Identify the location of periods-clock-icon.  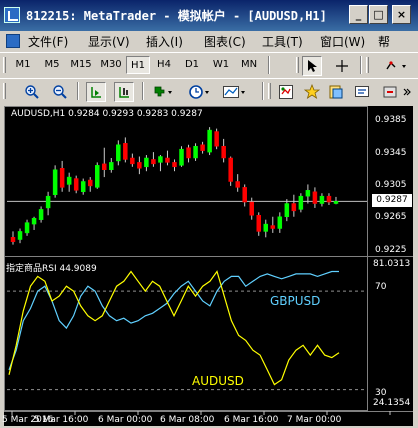
(200, 92).